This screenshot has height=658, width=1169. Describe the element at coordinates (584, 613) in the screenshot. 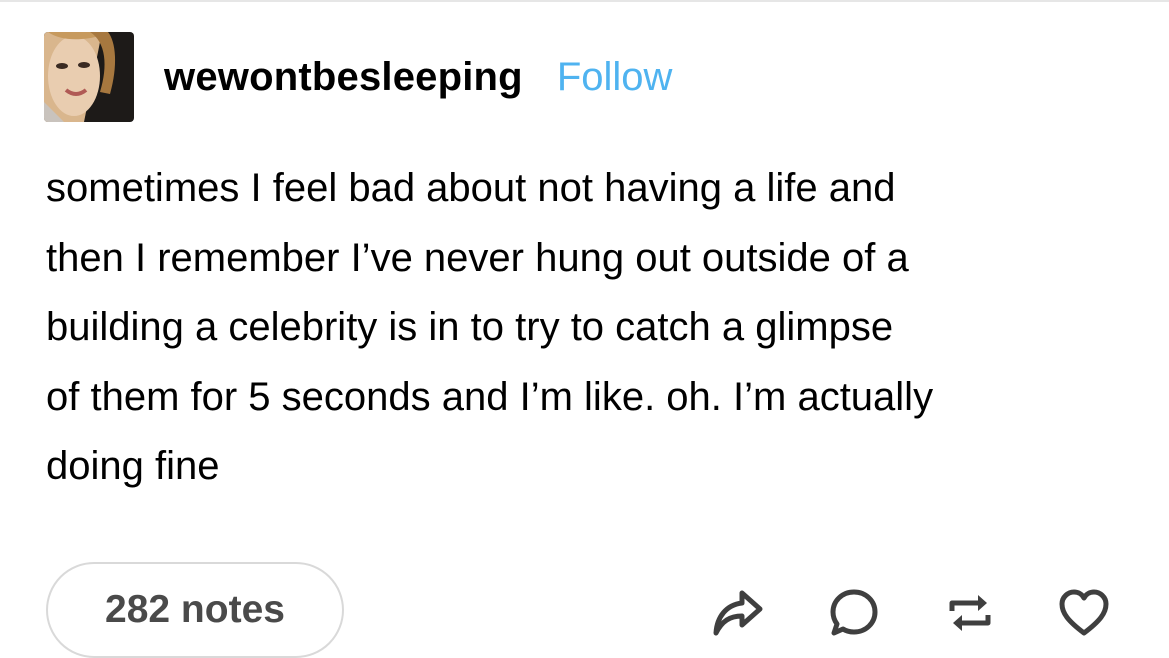

I see `post-actions` at that location.